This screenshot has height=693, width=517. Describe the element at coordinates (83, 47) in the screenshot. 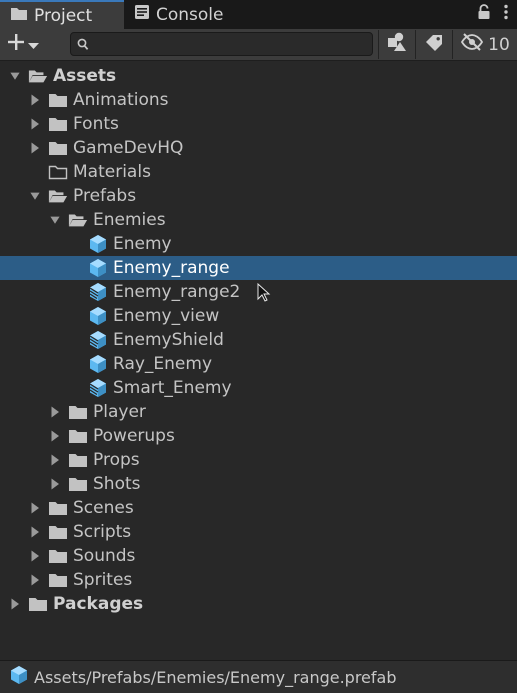

I see `search-icon` at that location.